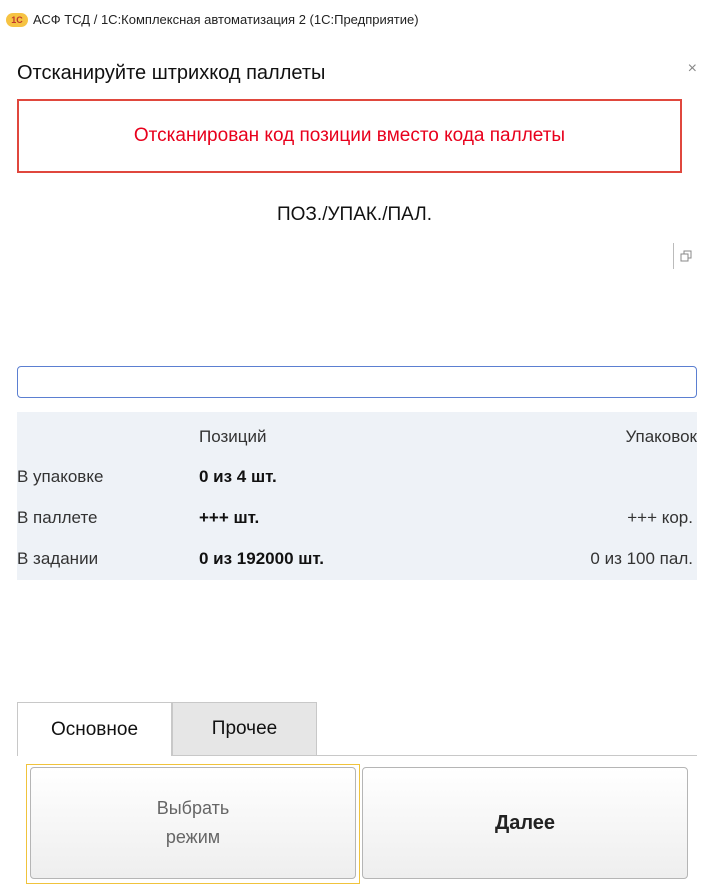 The image size is (709, 884). Describe the element at coordinates (193, 823) in the screenshot. I see `select-mode-button: Выбрать режим` at that location.